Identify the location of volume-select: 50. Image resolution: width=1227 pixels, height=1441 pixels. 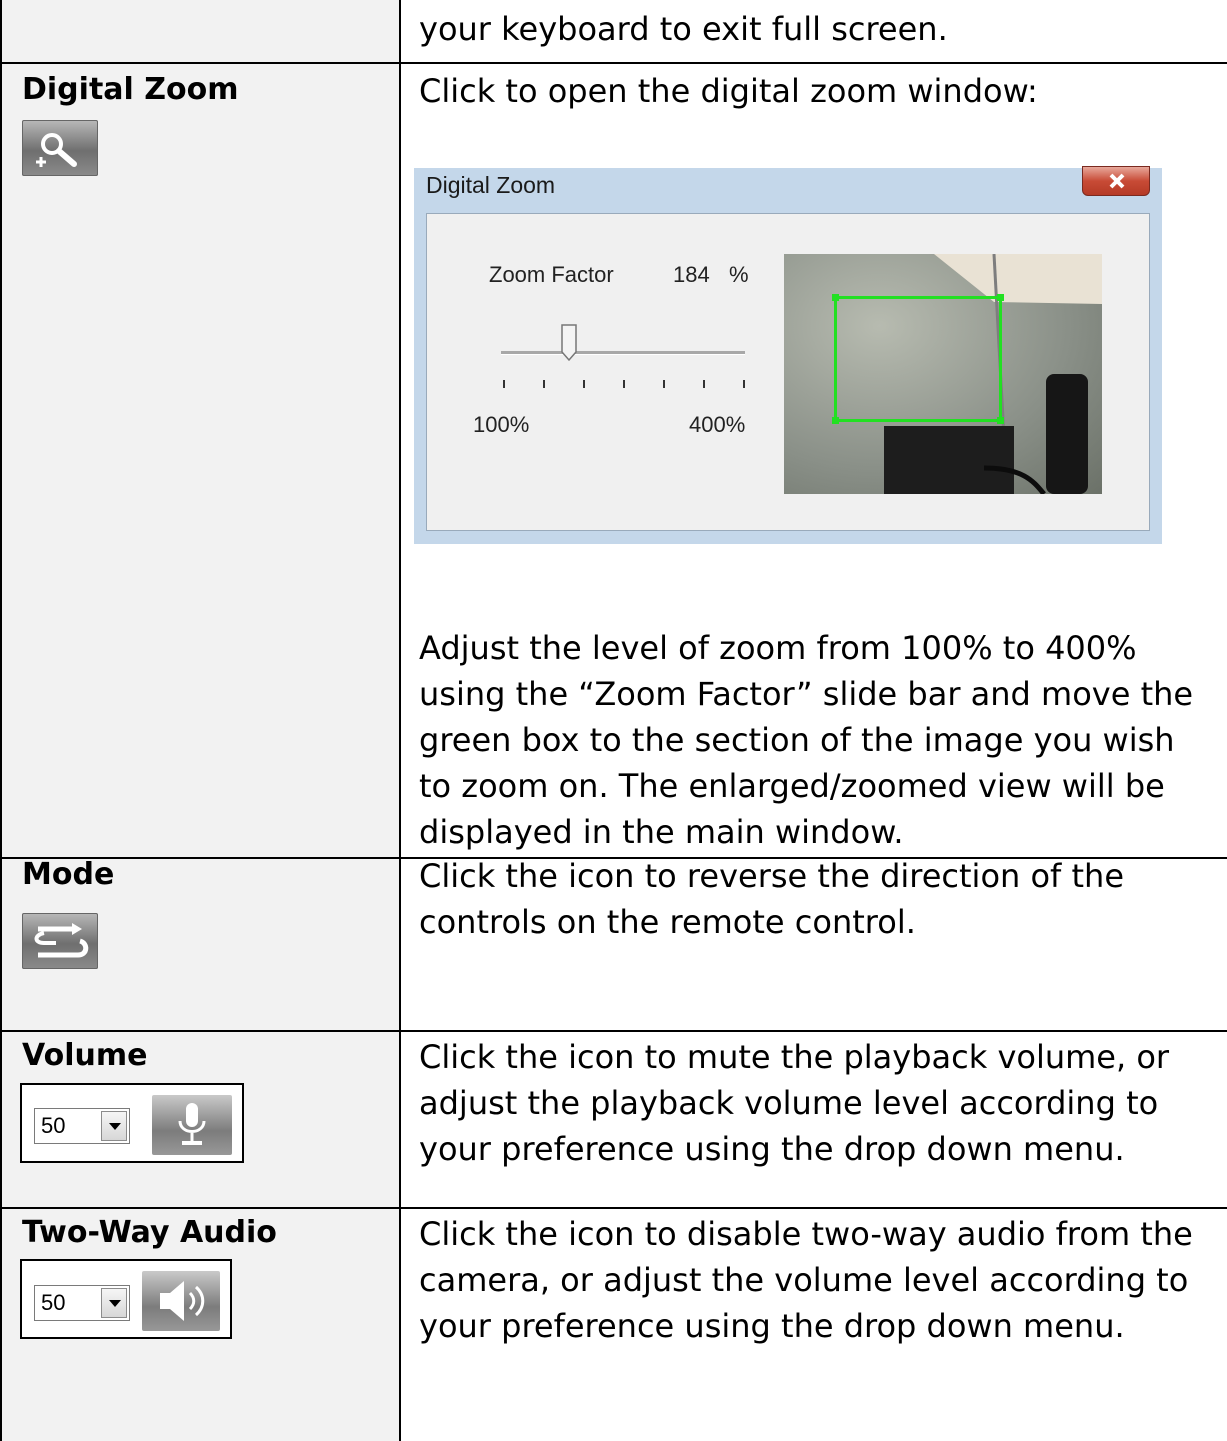
(82, 1126).